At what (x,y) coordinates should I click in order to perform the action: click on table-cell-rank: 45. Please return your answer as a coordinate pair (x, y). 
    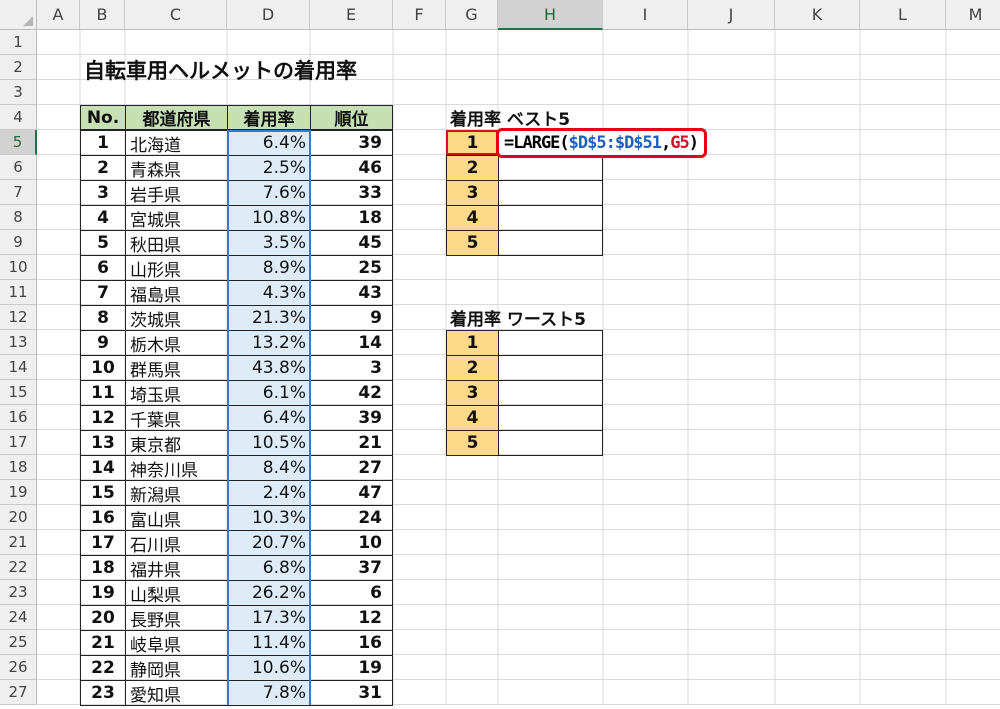
    Looking at the image, I should click on (351, 243).